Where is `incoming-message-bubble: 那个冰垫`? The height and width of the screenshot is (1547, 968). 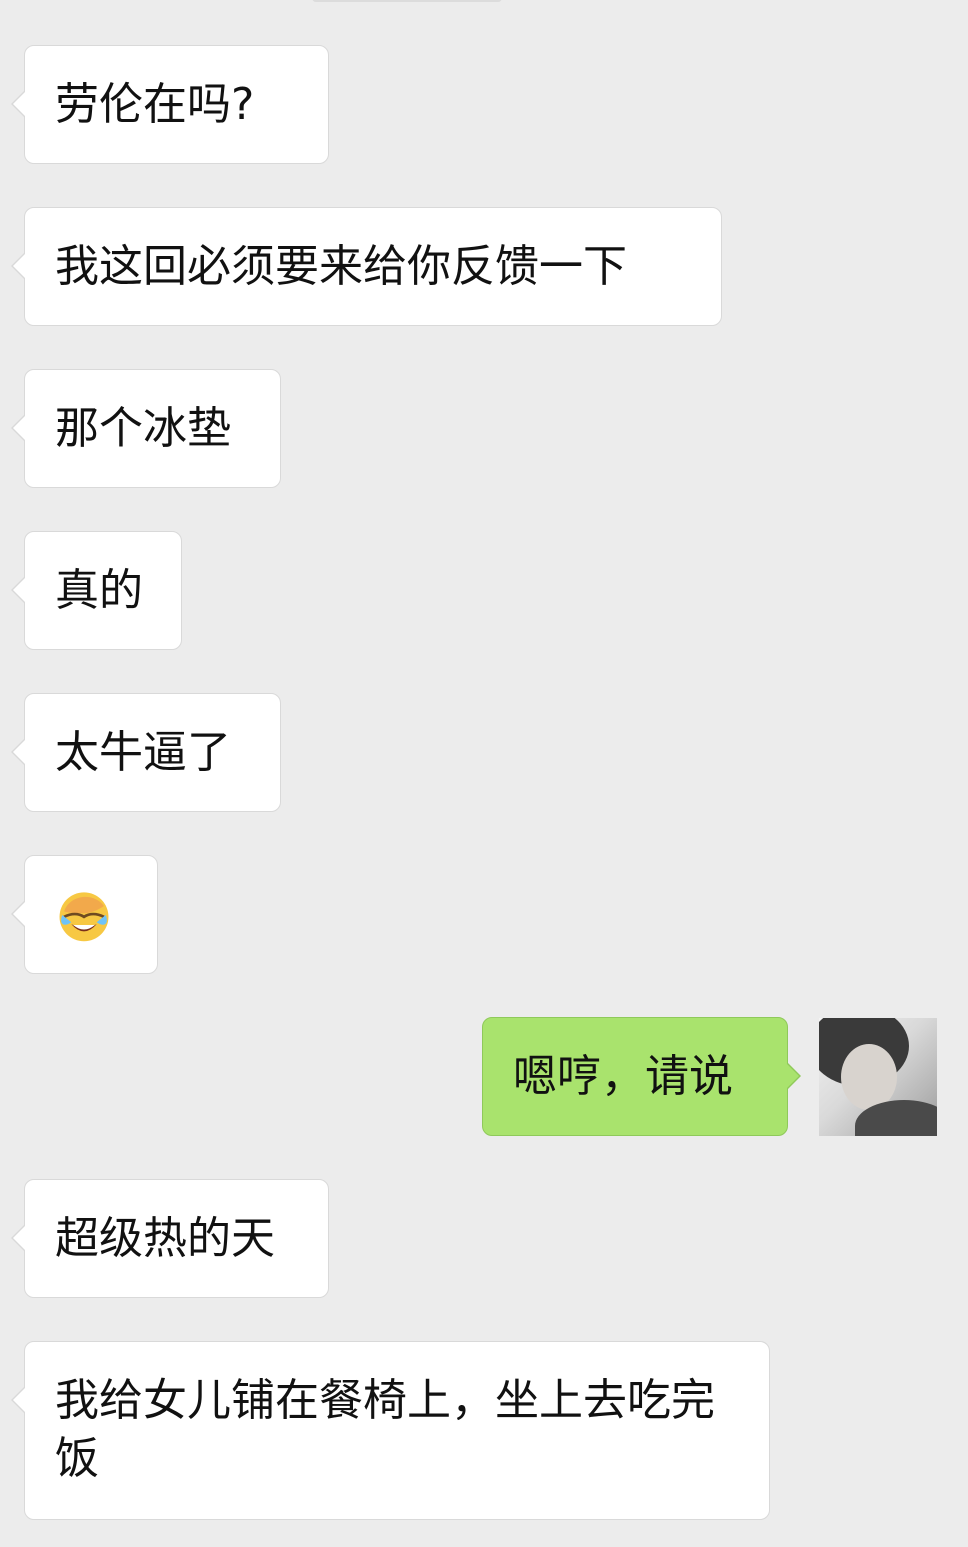
incoming-message-bubble: 那个冰垫 is located at coordinates (146, 428).